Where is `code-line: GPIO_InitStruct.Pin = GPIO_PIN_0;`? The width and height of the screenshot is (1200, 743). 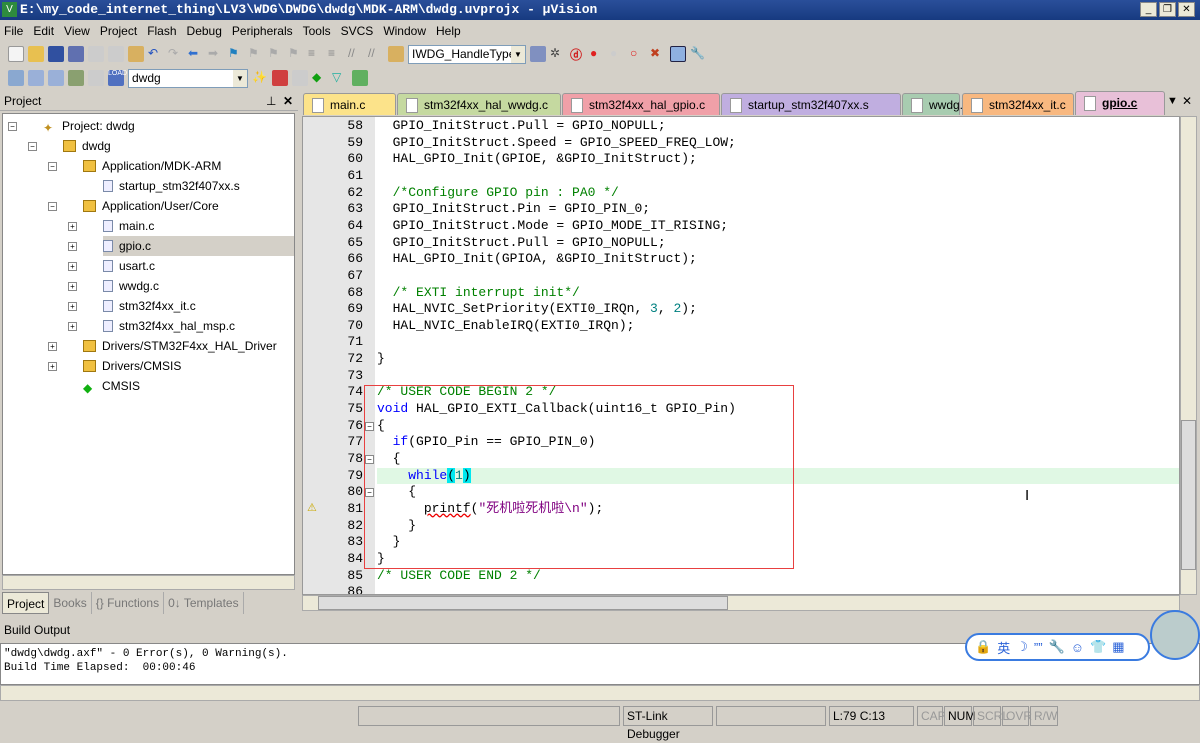
code-line: GPIO_InitStruct.Pin = GPIO_PIN_0; is located at coordinates (778, 209).